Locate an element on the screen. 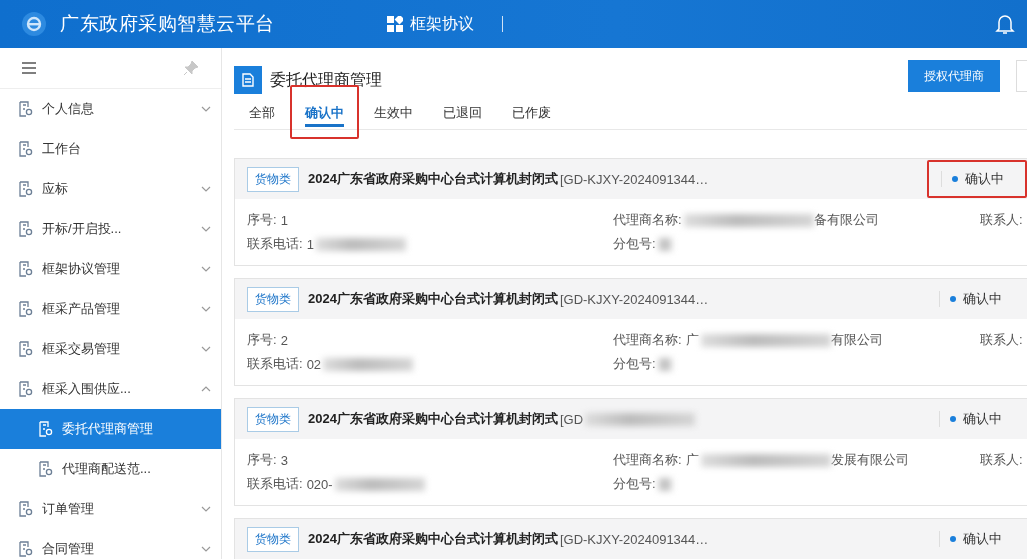 The height and width of the screenshot is (559, 1027). menu-icon is located at coordinates (29, 68).